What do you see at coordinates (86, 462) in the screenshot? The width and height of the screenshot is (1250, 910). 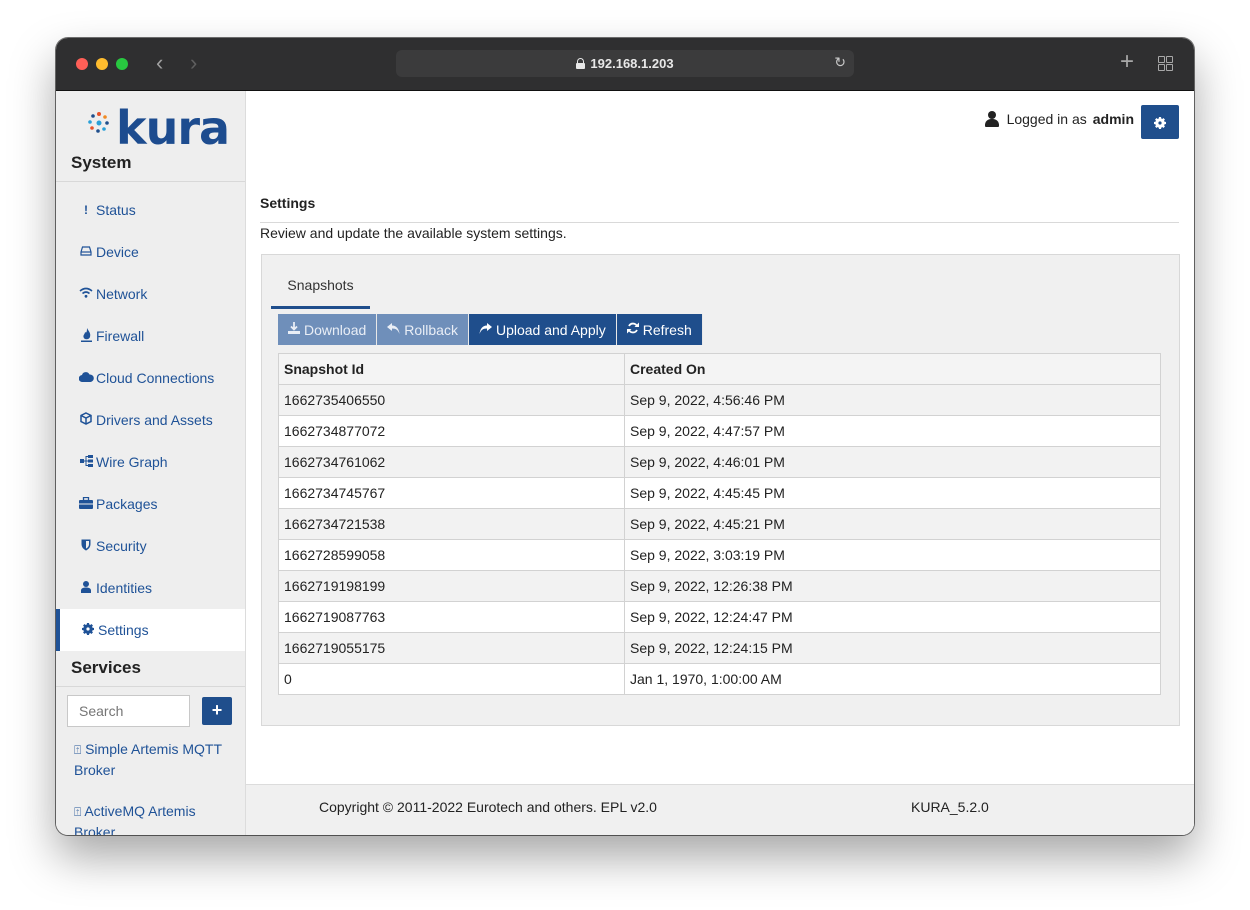 I see `graph-icon` at bounding box center [86, 462].